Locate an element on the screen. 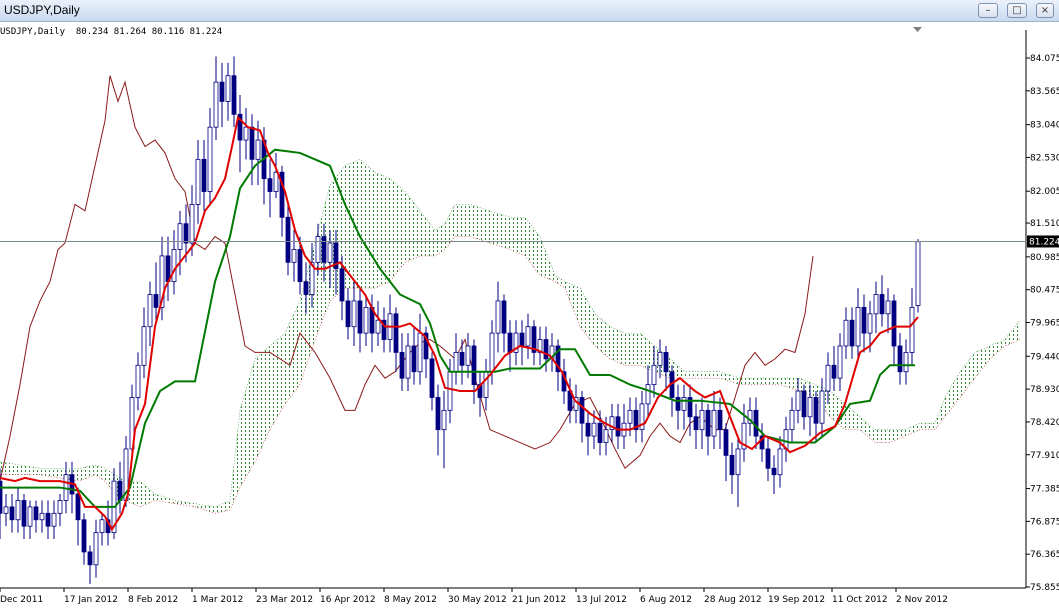 The image size is (1059, 611). candle is located at coordinates (918, 276).